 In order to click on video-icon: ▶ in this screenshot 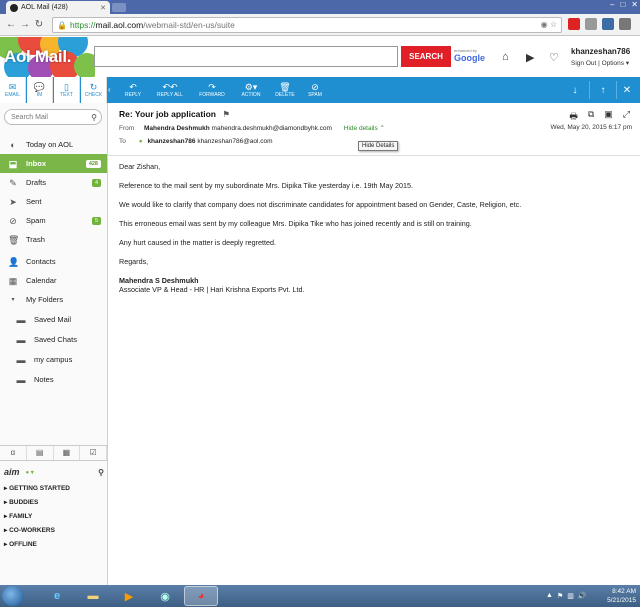, I will do `click(530, 57)`.